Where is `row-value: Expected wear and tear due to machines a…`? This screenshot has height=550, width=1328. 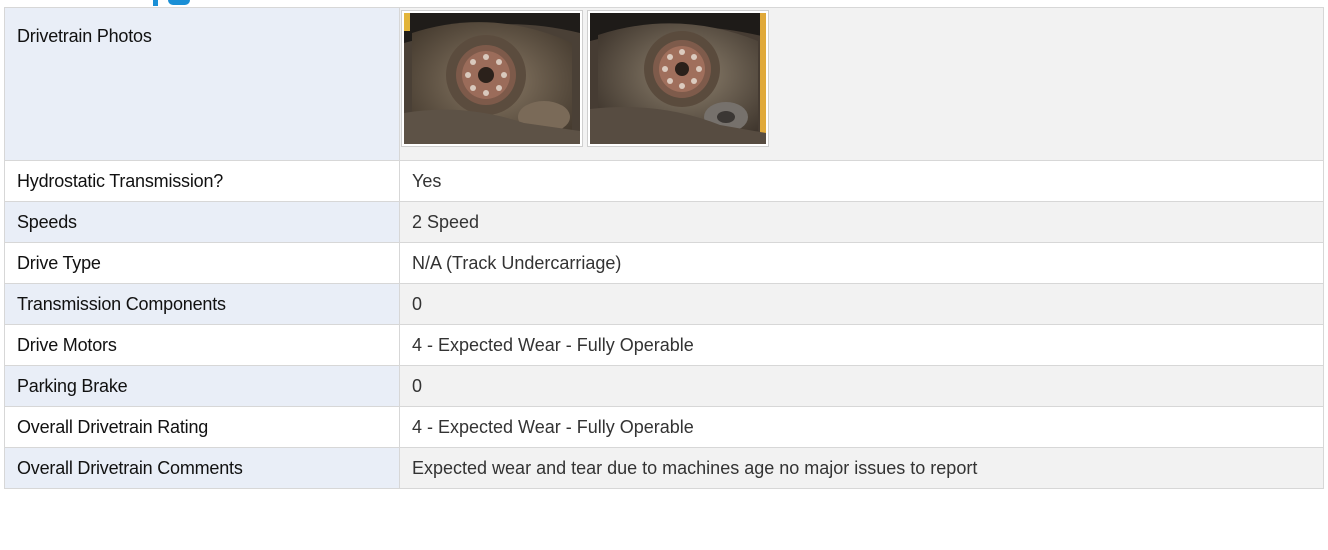 row-value: Expected wear and tear due to machines a… is located at coordinates (861, 468).